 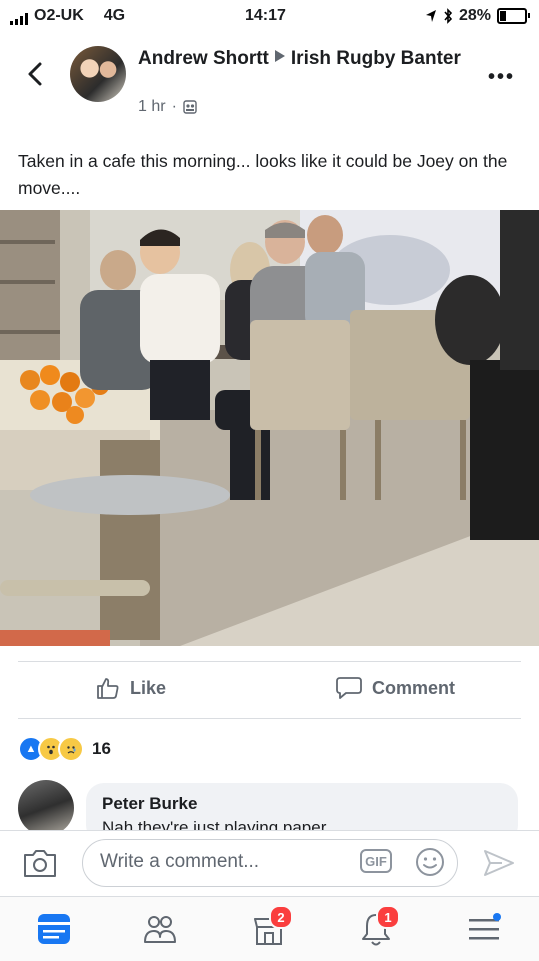 What do you see at coordinates (108, 688) in the screenshot?
I see `thumbs-up-icon` at bounding box center [108, 688].